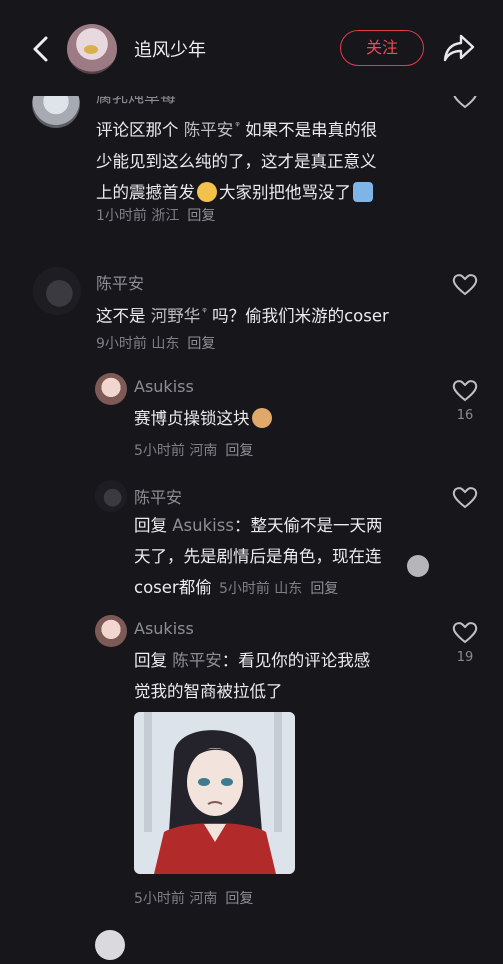  I want to click on next-comment-peek, so click(251, 946).